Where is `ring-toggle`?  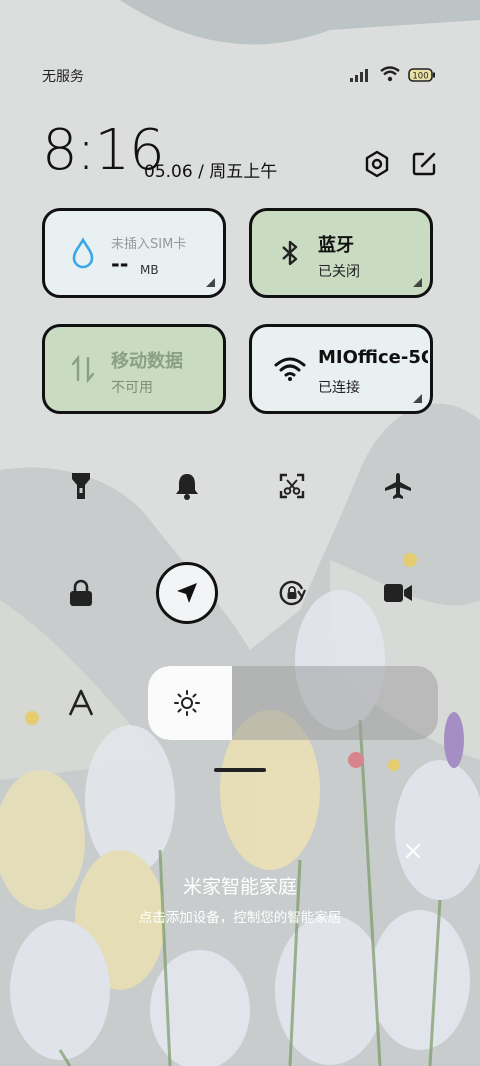 ring-toggle is located at coordinates (187, 486).